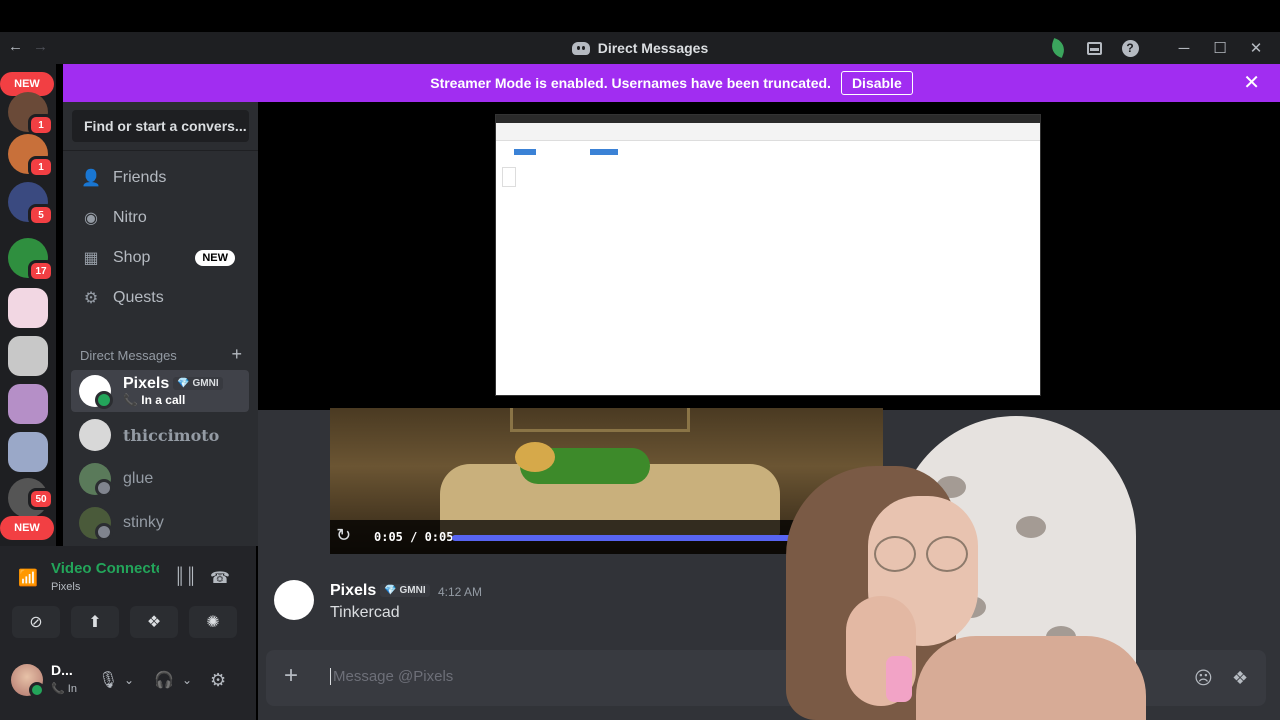  Describe the element at coordinates (353, 590) in the screenshot. I see `message-author-name: Pixels` at that location.